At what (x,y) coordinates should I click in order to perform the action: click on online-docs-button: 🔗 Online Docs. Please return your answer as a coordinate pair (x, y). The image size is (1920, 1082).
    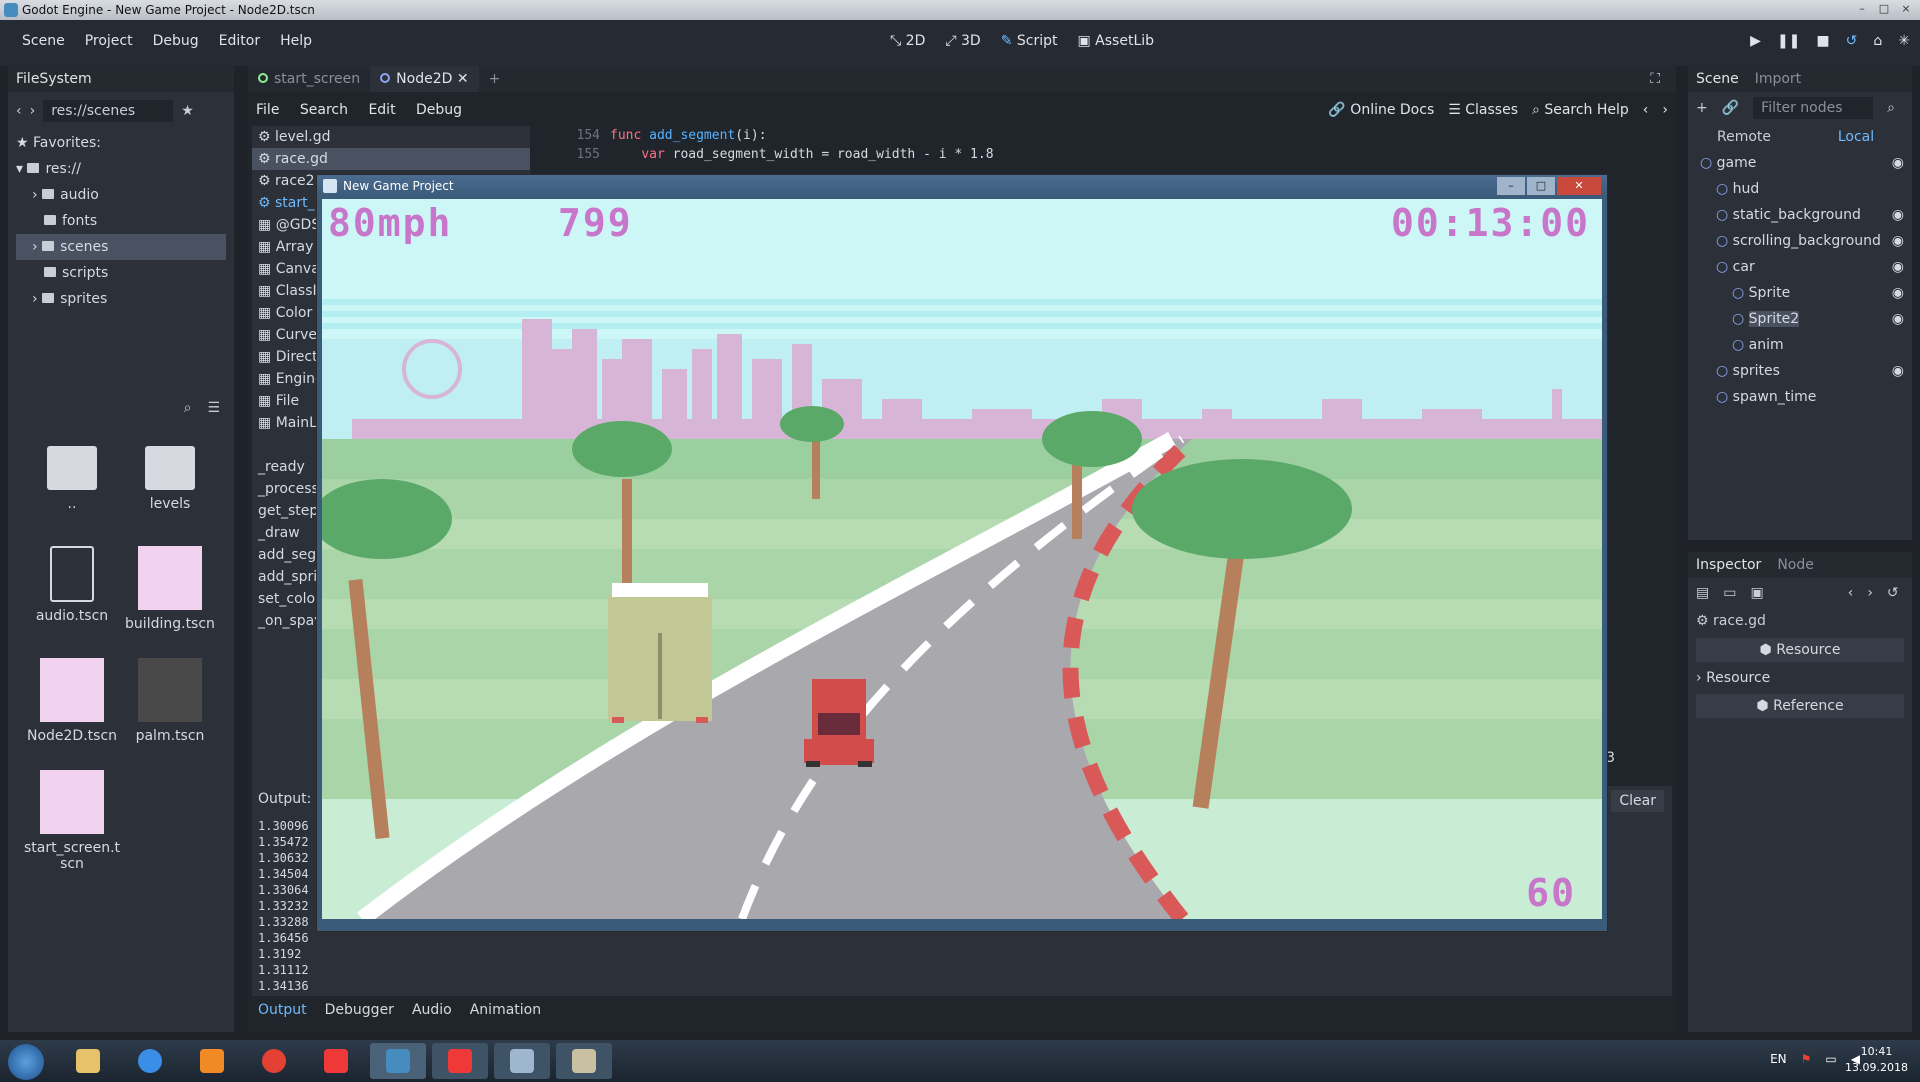
    Looking at the image, I should click on (1381, 110).